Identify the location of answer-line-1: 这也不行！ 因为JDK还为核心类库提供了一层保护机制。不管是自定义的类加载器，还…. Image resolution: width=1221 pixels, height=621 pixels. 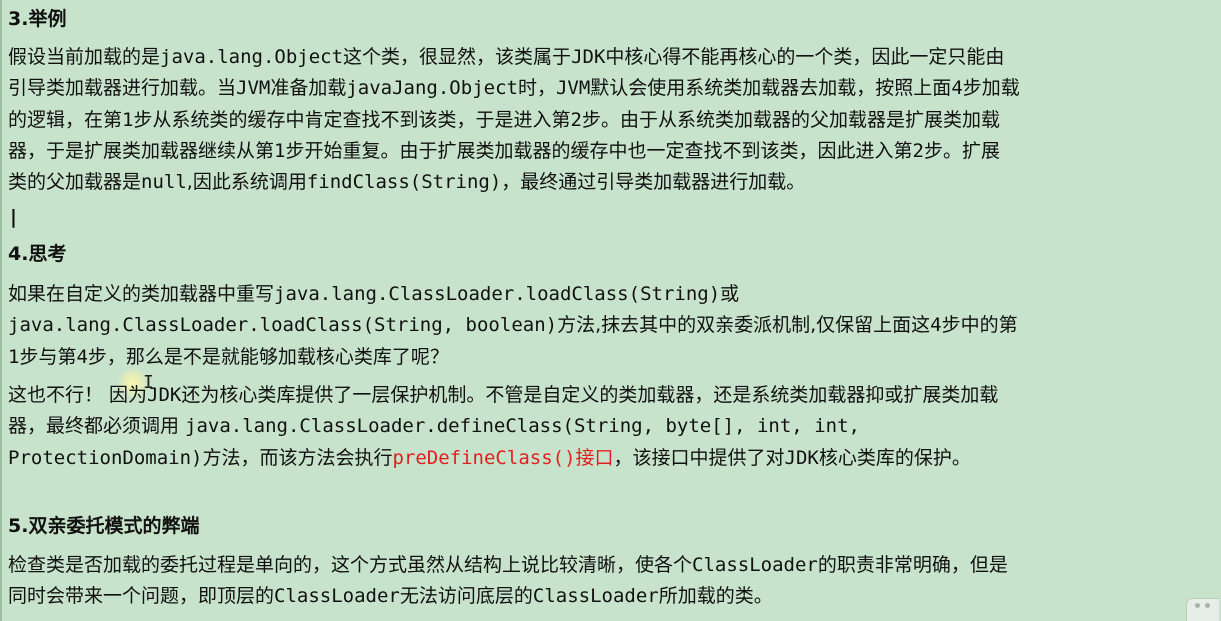
(503, 395).